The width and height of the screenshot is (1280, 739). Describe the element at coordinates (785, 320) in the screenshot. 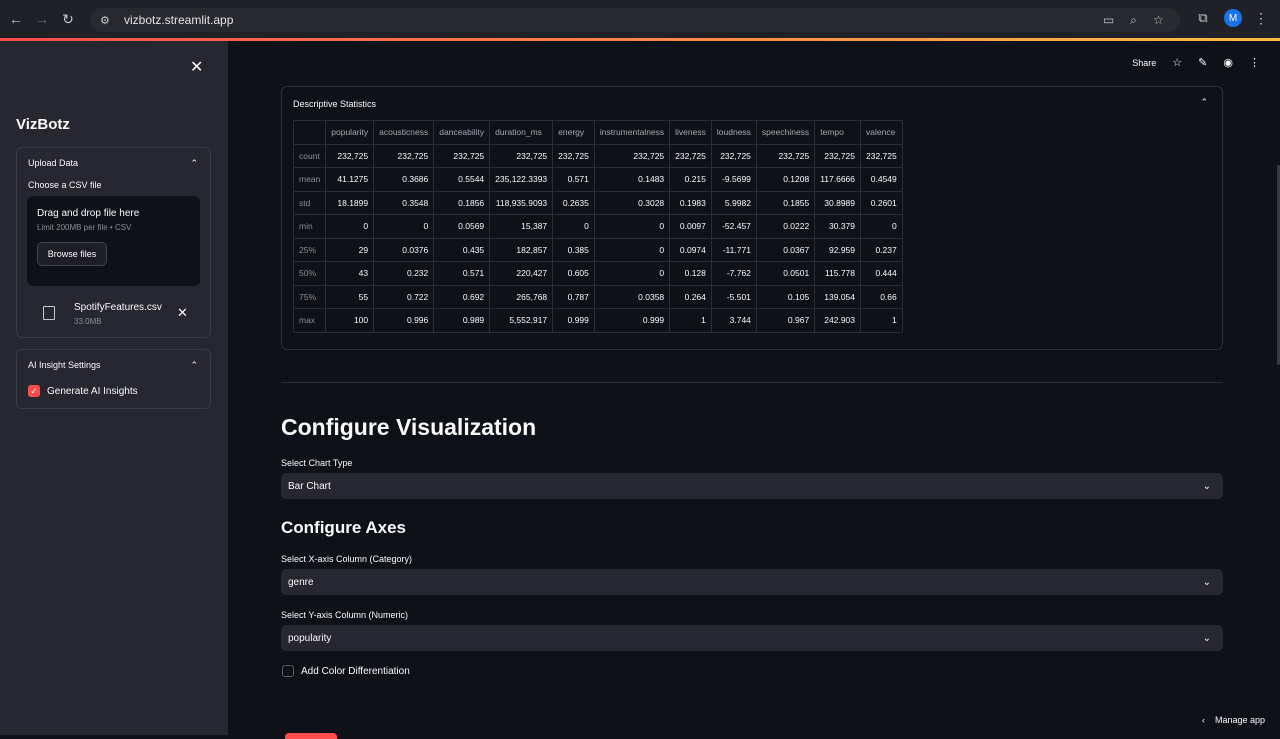

I see `table-cell: 0.967` at that location.